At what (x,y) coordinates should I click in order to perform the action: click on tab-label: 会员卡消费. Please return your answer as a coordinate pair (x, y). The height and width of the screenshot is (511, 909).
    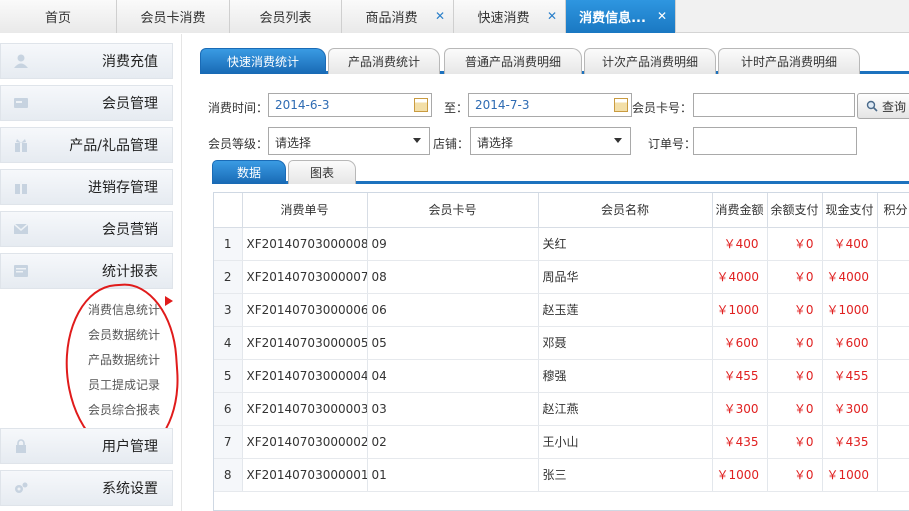
    Looking at the image, I should click on (173, 18).